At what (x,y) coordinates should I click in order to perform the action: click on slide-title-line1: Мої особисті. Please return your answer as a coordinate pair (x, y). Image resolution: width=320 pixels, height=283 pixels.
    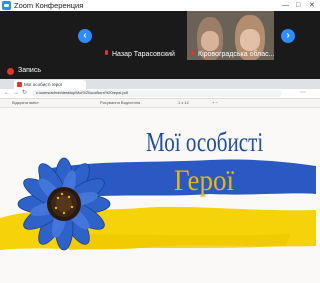
    Looking at the image, I should click on (205, 142).